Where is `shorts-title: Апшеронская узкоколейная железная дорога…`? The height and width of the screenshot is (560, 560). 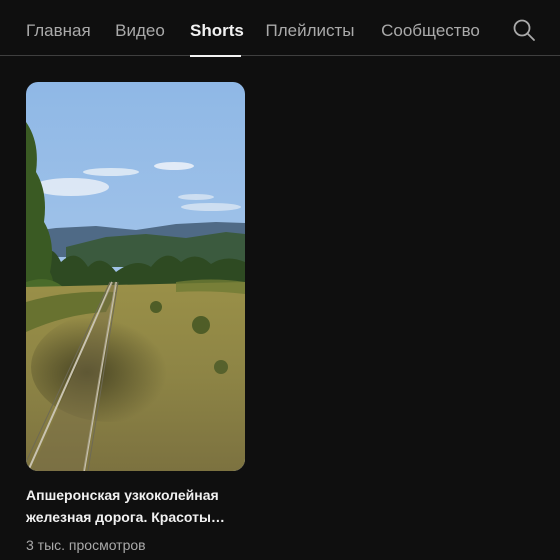 shorts-title: Апшеронская узкоколейная железная дорога… is located at coordinates (133, 506).